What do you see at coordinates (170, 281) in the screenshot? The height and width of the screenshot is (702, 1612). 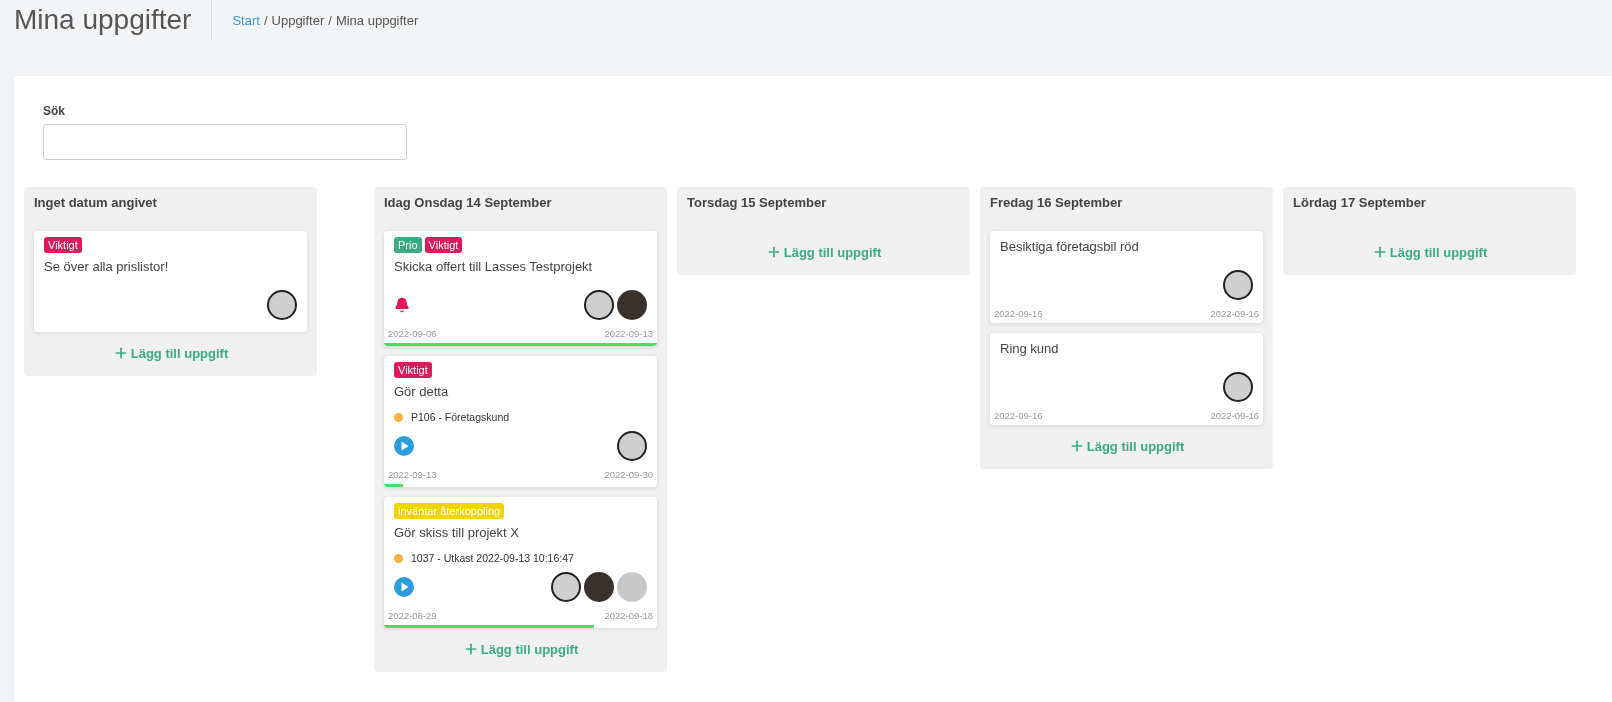 I see `task-card: Viktigt Se över alla prislistor!` at bounding box center [170, 281].